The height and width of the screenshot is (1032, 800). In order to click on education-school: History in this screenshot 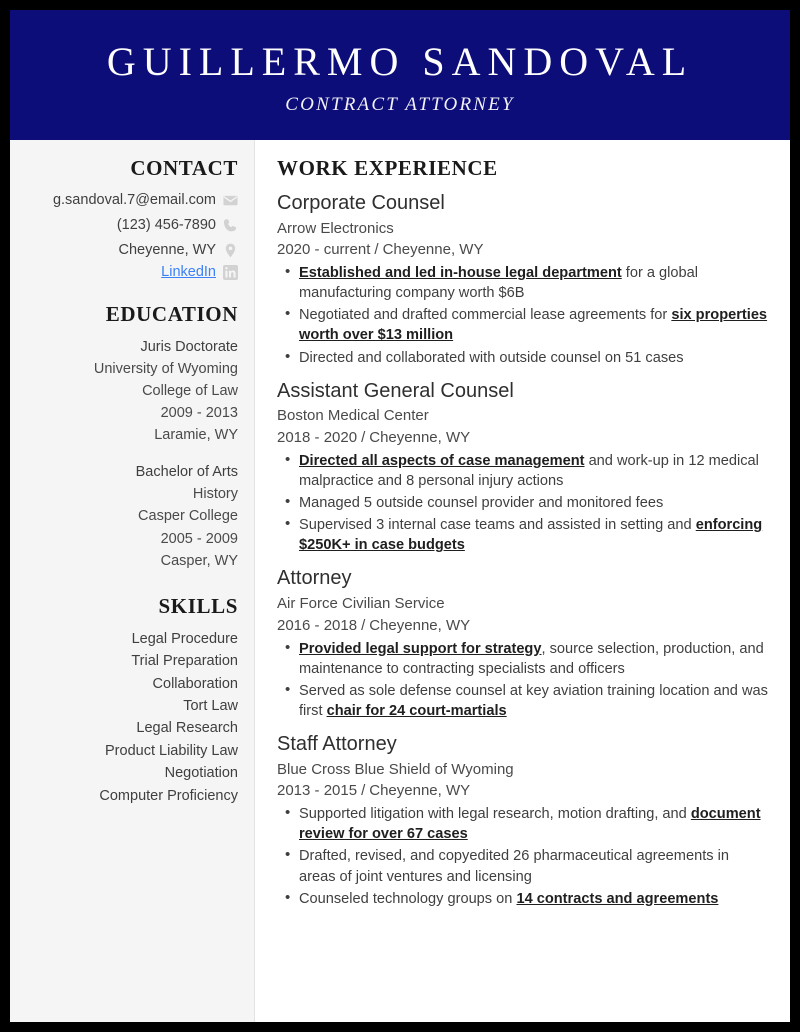, I will do `click(215, 494)`.